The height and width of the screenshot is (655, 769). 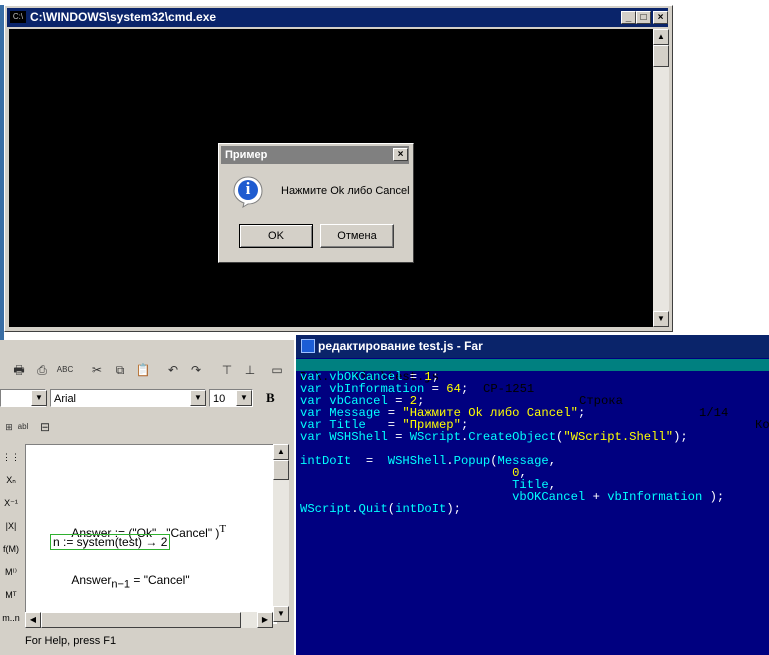 I want to click on font-dropdown-icon: ▼, so click(x=198, y=398).